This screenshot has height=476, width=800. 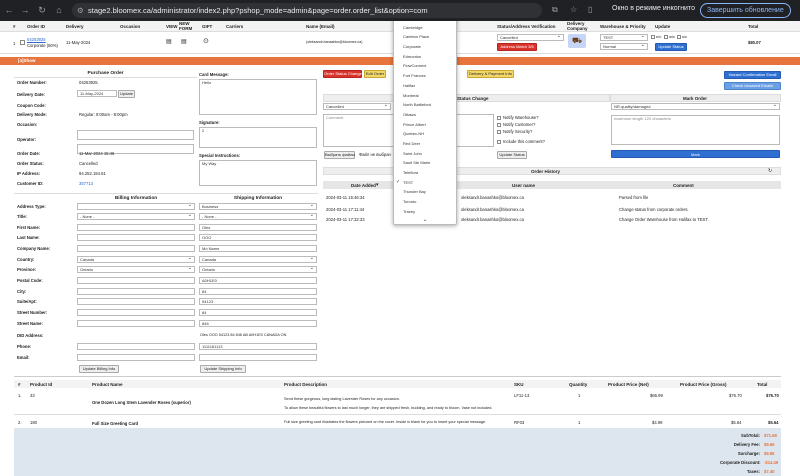 What do you see at coordinates (86, 183) in the screenshot?
I see `customer-id-link: 357713` at bounding box center [86, 183].